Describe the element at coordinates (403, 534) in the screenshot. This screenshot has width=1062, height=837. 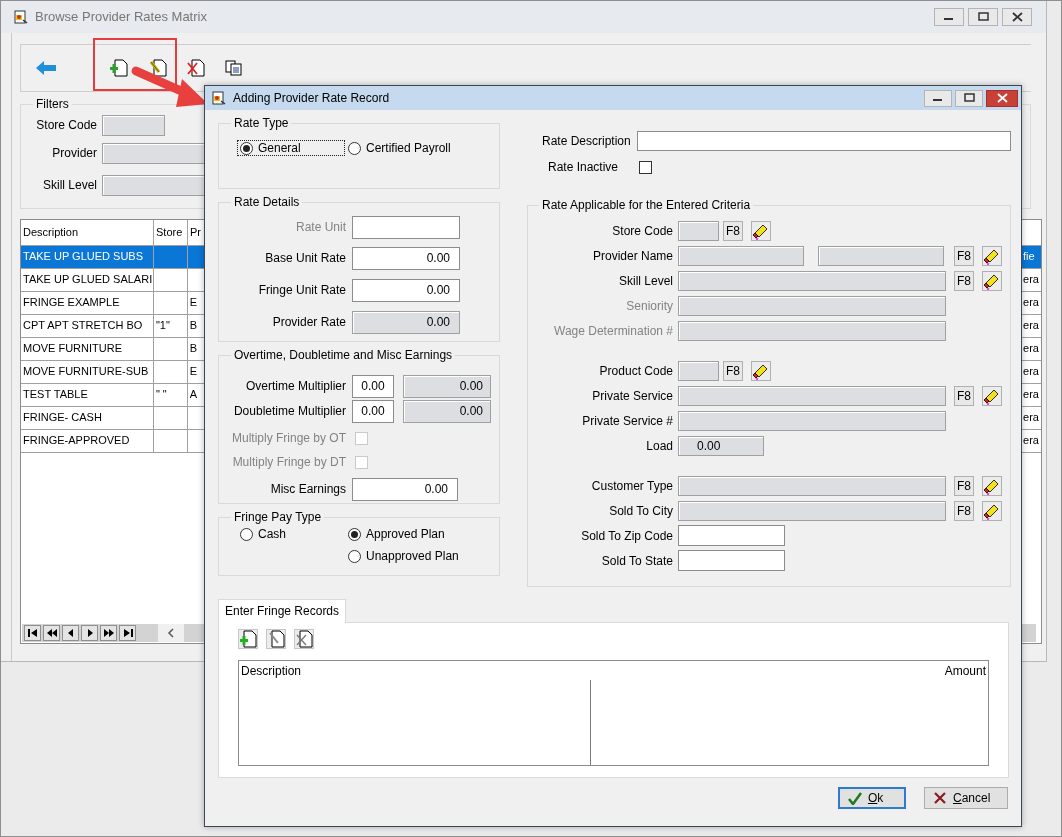
I see `radio-option: Approved Plan` at that location.